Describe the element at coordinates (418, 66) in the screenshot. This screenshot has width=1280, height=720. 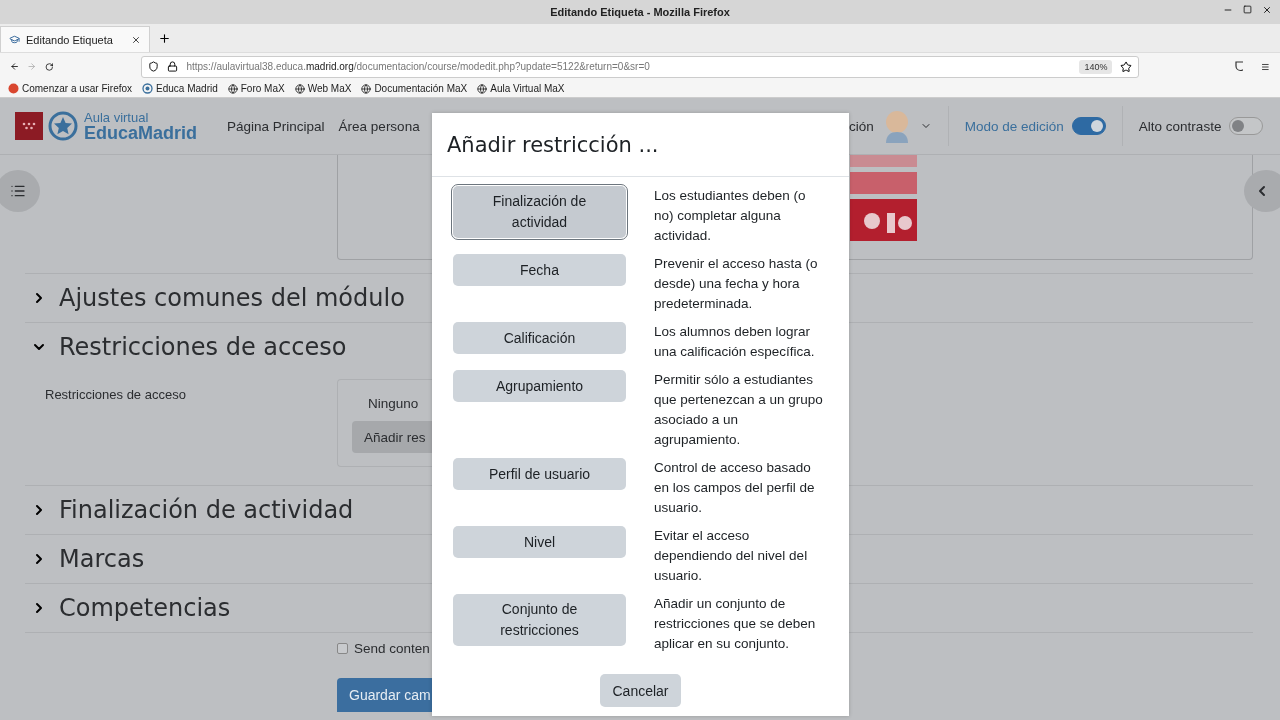
I see `url-text: https://aulavirtual38.educa.madrid.org/documentacion/course/modedit.php?update=5122&return=0&sr=0` at that location.